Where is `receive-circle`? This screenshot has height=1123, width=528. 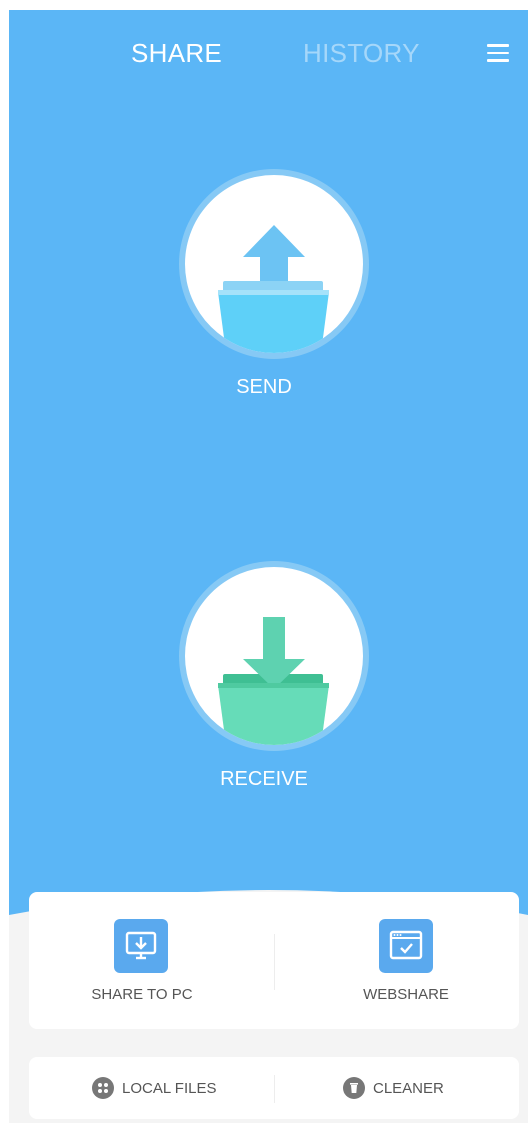
receive-circle is located at coordinates (274, 656).